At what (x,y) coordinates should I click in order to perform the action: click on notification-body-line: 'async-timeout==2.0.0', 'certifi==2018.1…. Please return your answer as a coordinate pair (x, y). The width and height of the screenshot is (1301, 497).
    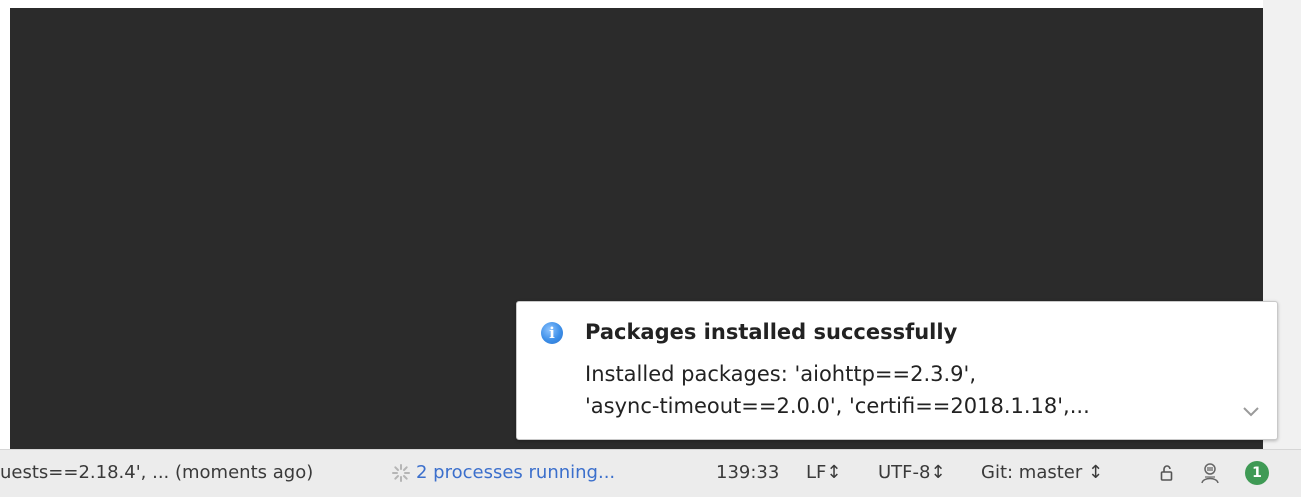
    Looking at the image, I should click on (837, 406).